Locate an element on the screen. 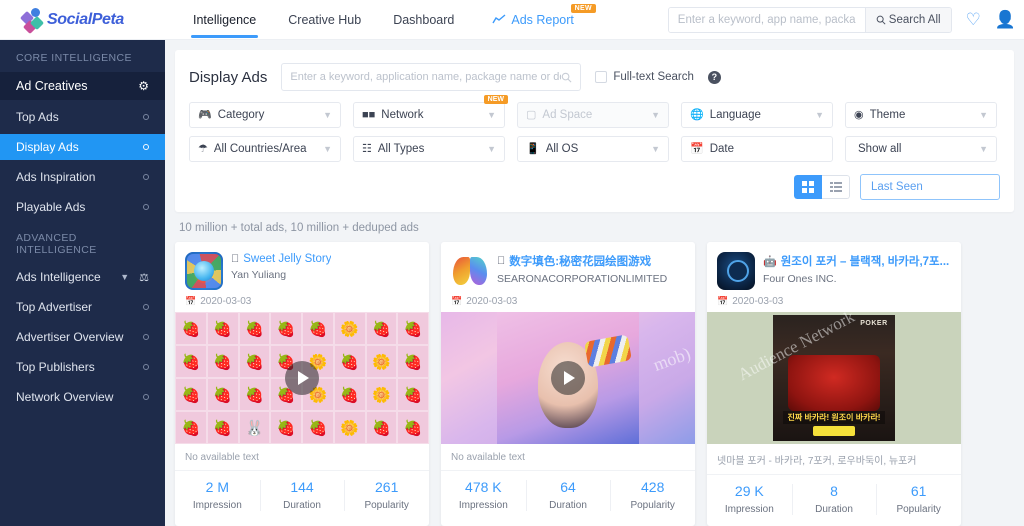 This screenshot has width=1024, height=526. gamepad-icon: 🎮 is located at coordinates (205, 114).